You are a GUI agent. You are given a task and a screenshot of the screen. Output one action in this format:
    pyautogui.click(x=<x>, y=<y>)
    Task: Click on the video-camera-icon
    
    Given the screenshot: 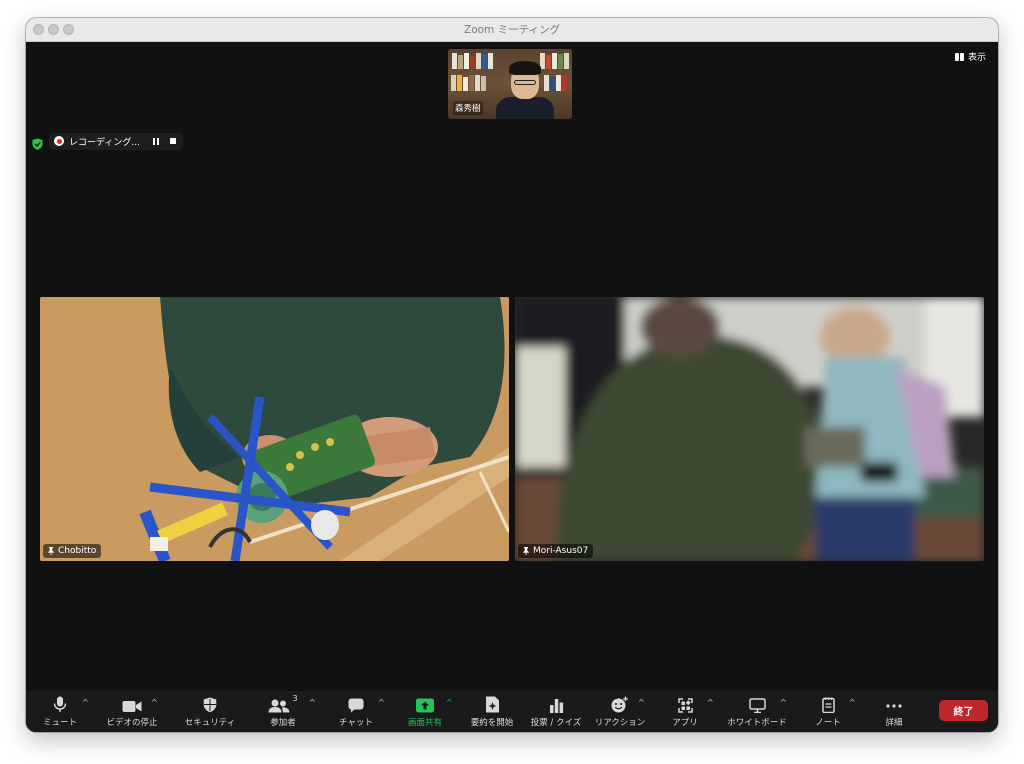 What is the action you would take?
    pyautogui.click(x=132, y=702)
    